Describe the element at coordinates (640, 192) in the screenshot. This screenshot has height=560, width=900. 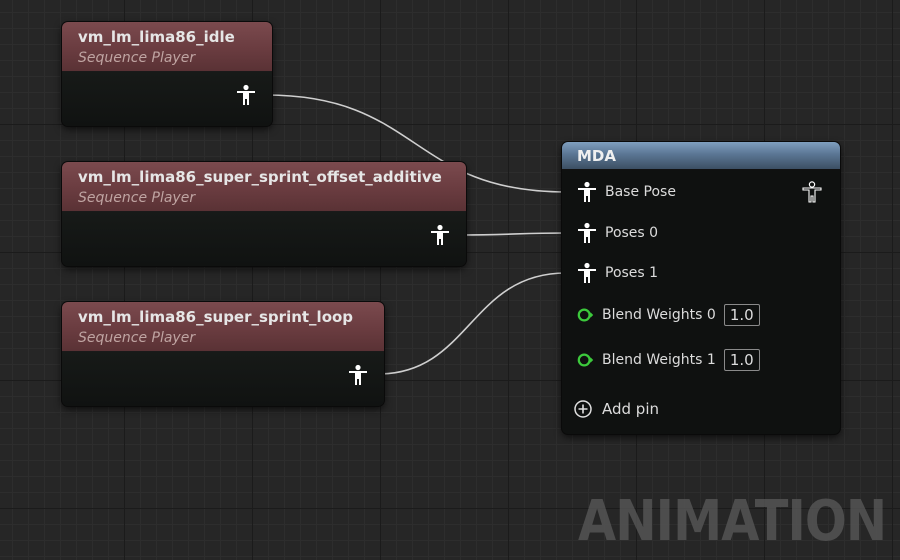
I see `pin-label: Base Pose` at that location.